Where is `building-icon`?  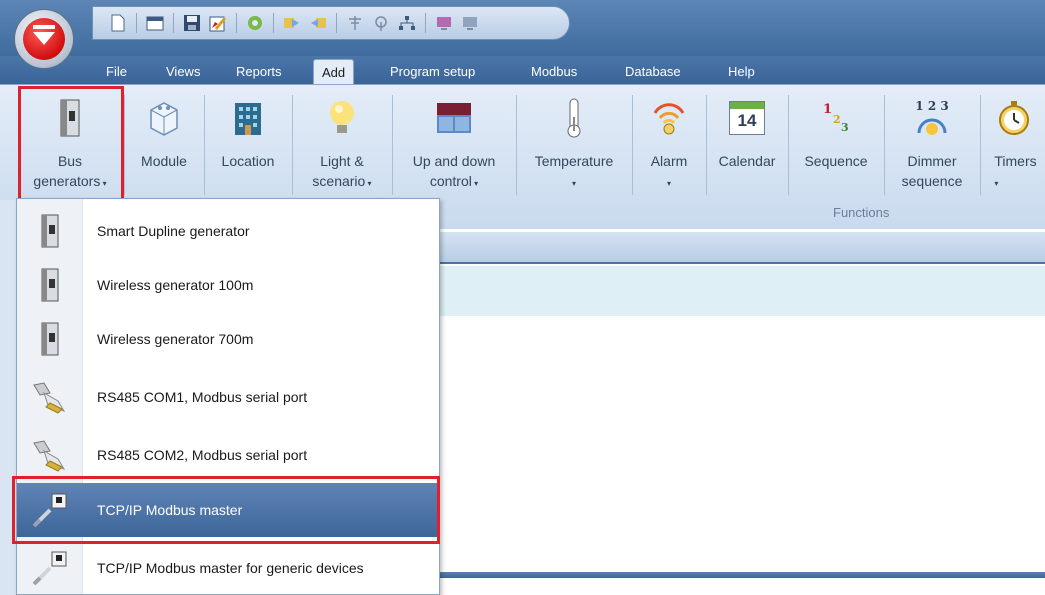 building-icon is located at coordinates (248, 118).